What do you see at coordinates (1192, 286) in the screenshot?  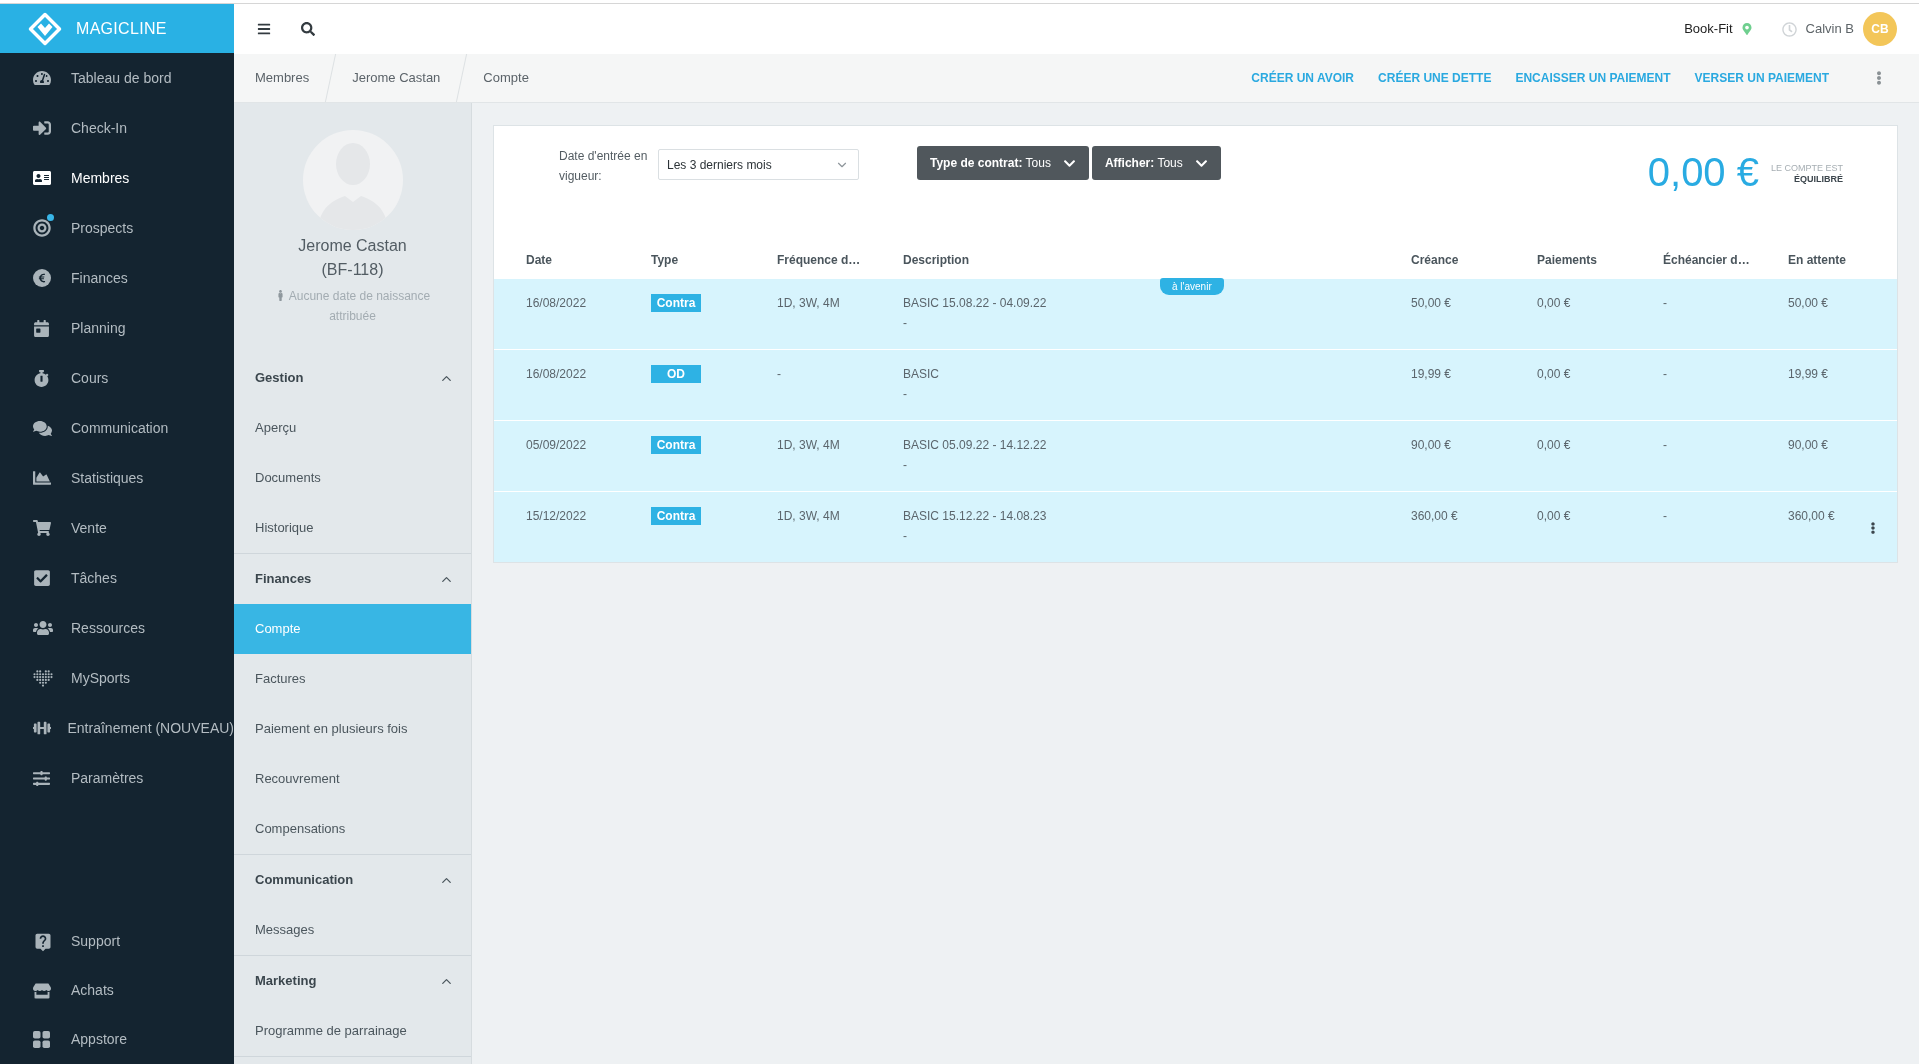 I see `future-tag: à l'avenir` at bounding box center [1192, 286].